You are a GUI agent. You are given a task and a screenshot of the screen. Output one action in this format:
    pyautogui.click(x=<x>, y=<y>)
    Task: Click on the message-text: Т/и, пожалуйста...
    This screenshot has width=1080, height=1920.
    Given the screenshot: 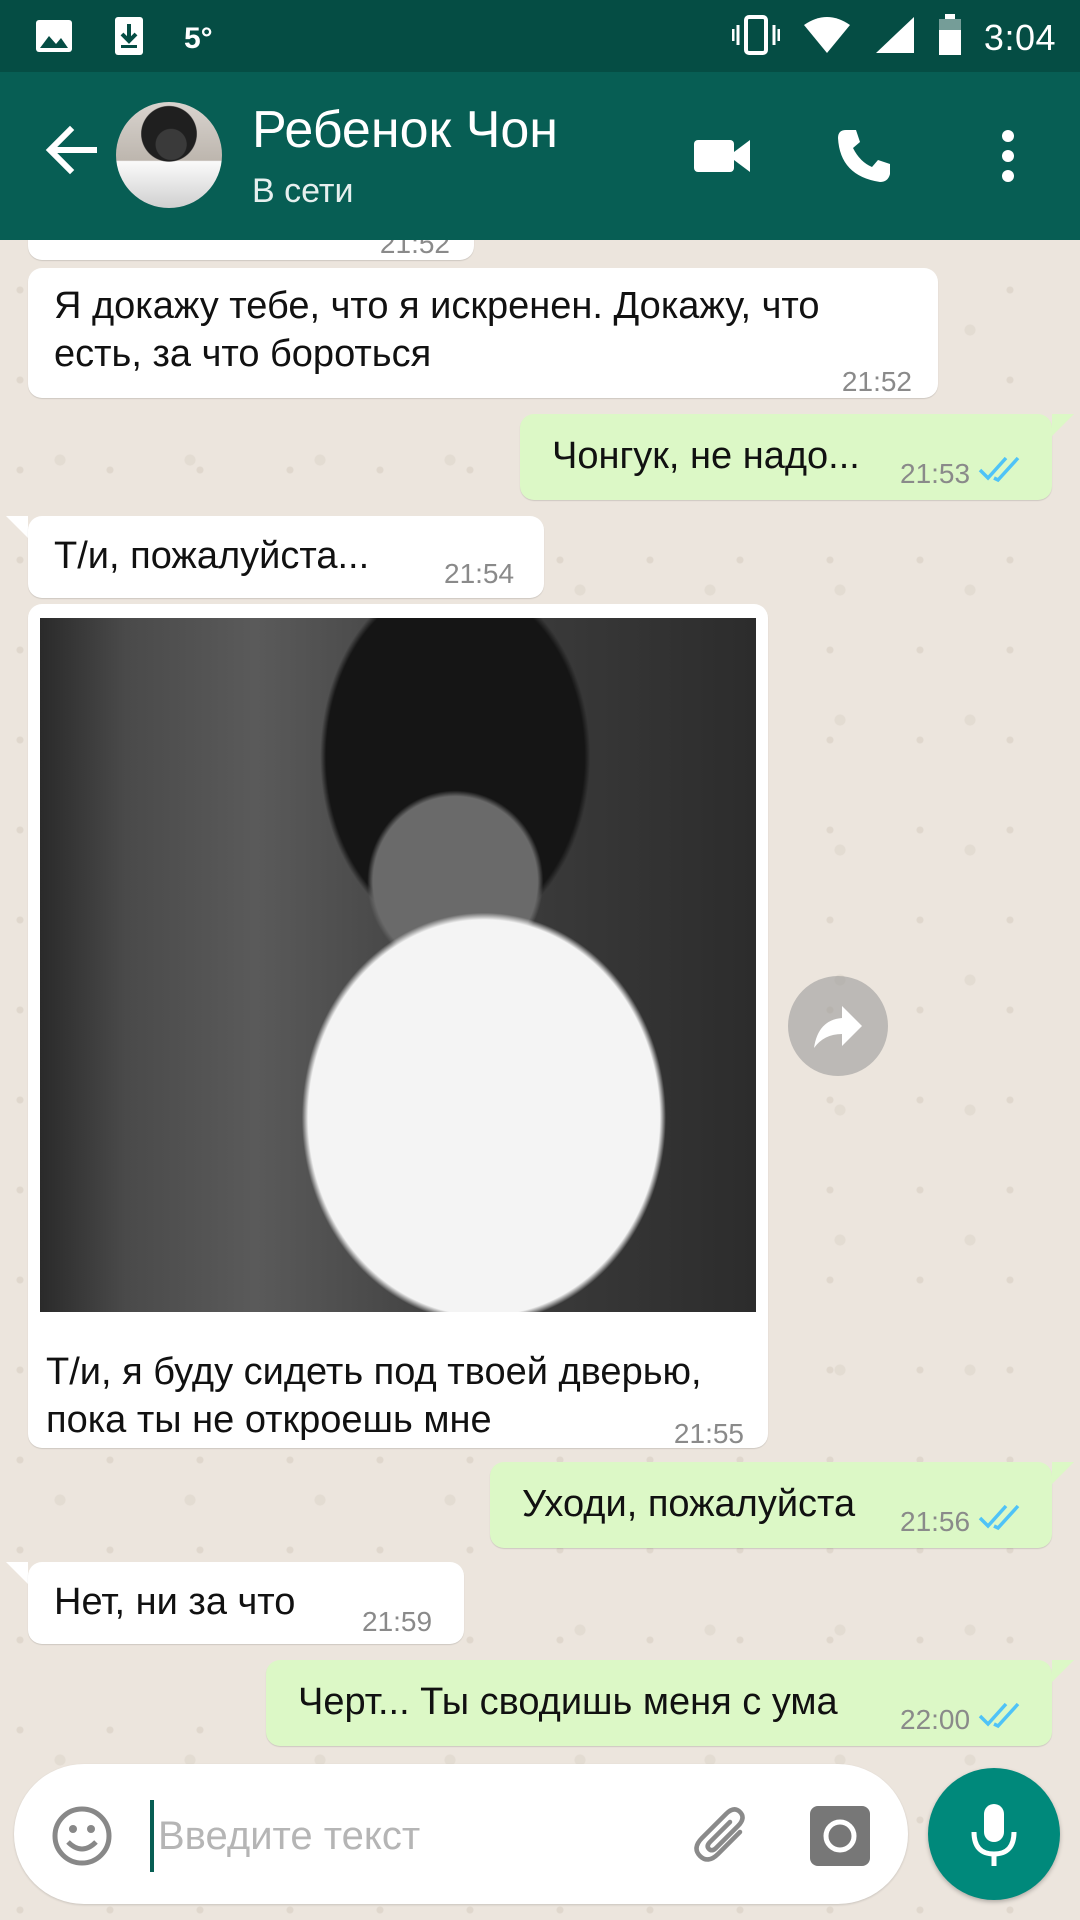 What is the action you would take?
    pyautogui.click(x=212, y=556)
    